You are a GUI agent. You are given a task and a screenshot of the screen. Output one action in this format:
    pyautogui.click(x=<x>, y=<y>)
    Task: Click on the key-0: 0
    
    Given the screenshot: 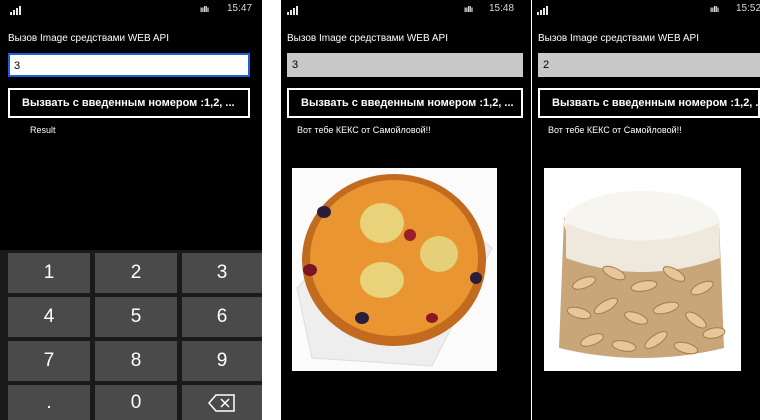 What is the action you would take?
    pyautogui.click(x=136, y=402)
    